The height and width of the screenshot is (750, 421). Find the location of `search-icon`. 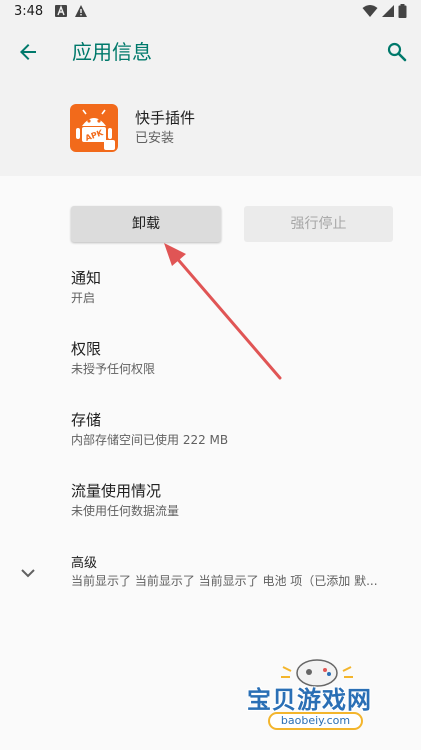

search-icon is located at coordinates (397, 52).